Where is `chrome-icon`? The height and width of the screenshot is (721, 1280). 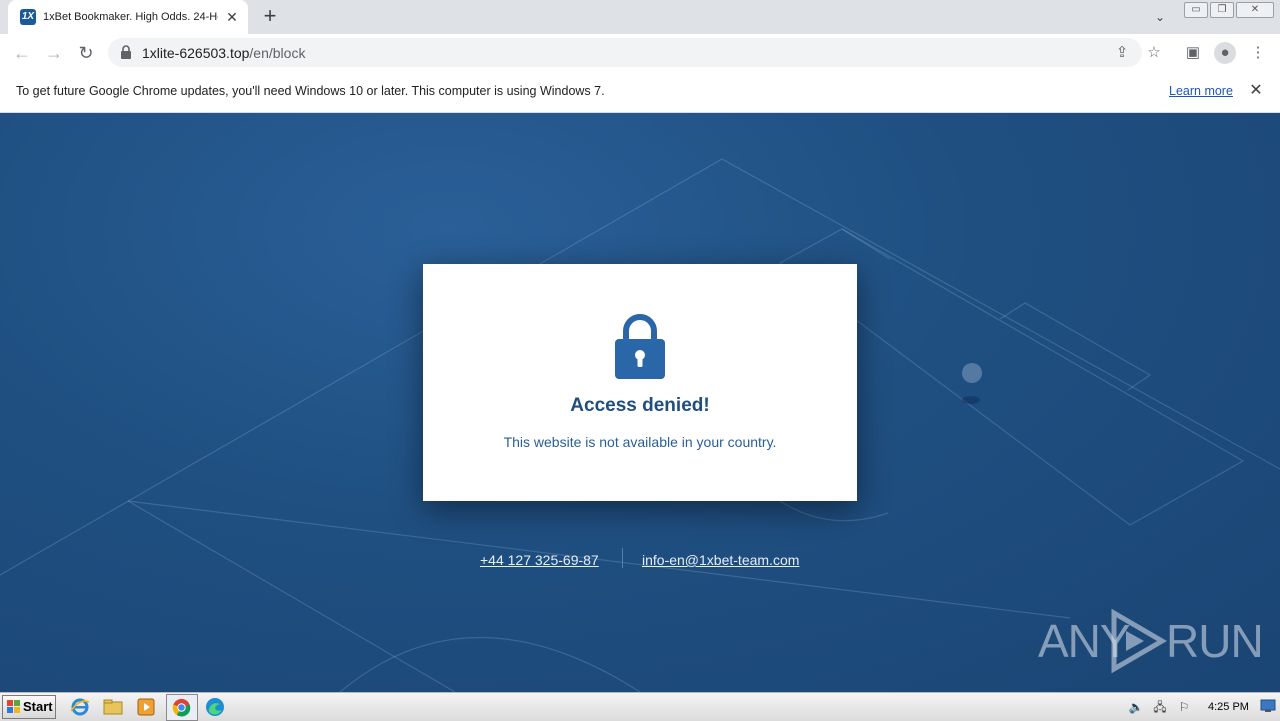
chrome-icon is located at coordinates (181, 707).